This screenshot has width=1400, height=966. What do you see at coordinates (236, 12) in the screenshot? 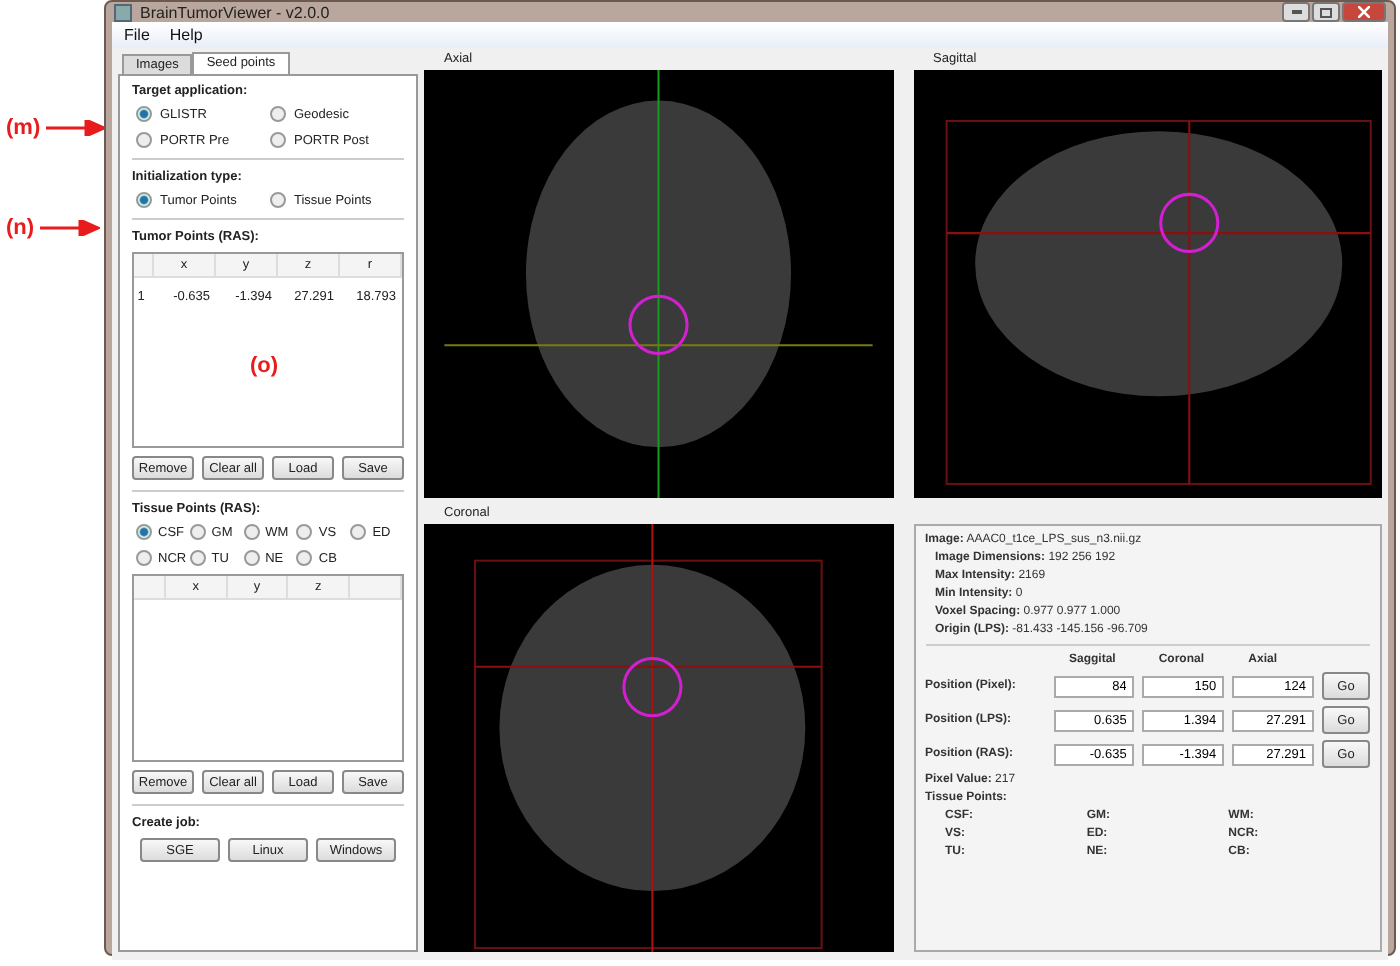
I see `window-title: BrainTumorViewer - v2.0.0` at bounding box center [236, 12].